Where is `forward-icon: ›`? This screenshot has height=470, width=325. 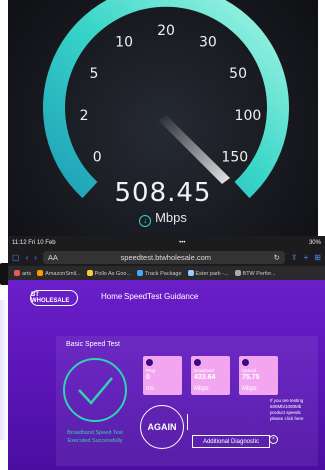 forward-icon: › is located at coordinates (35, 257).